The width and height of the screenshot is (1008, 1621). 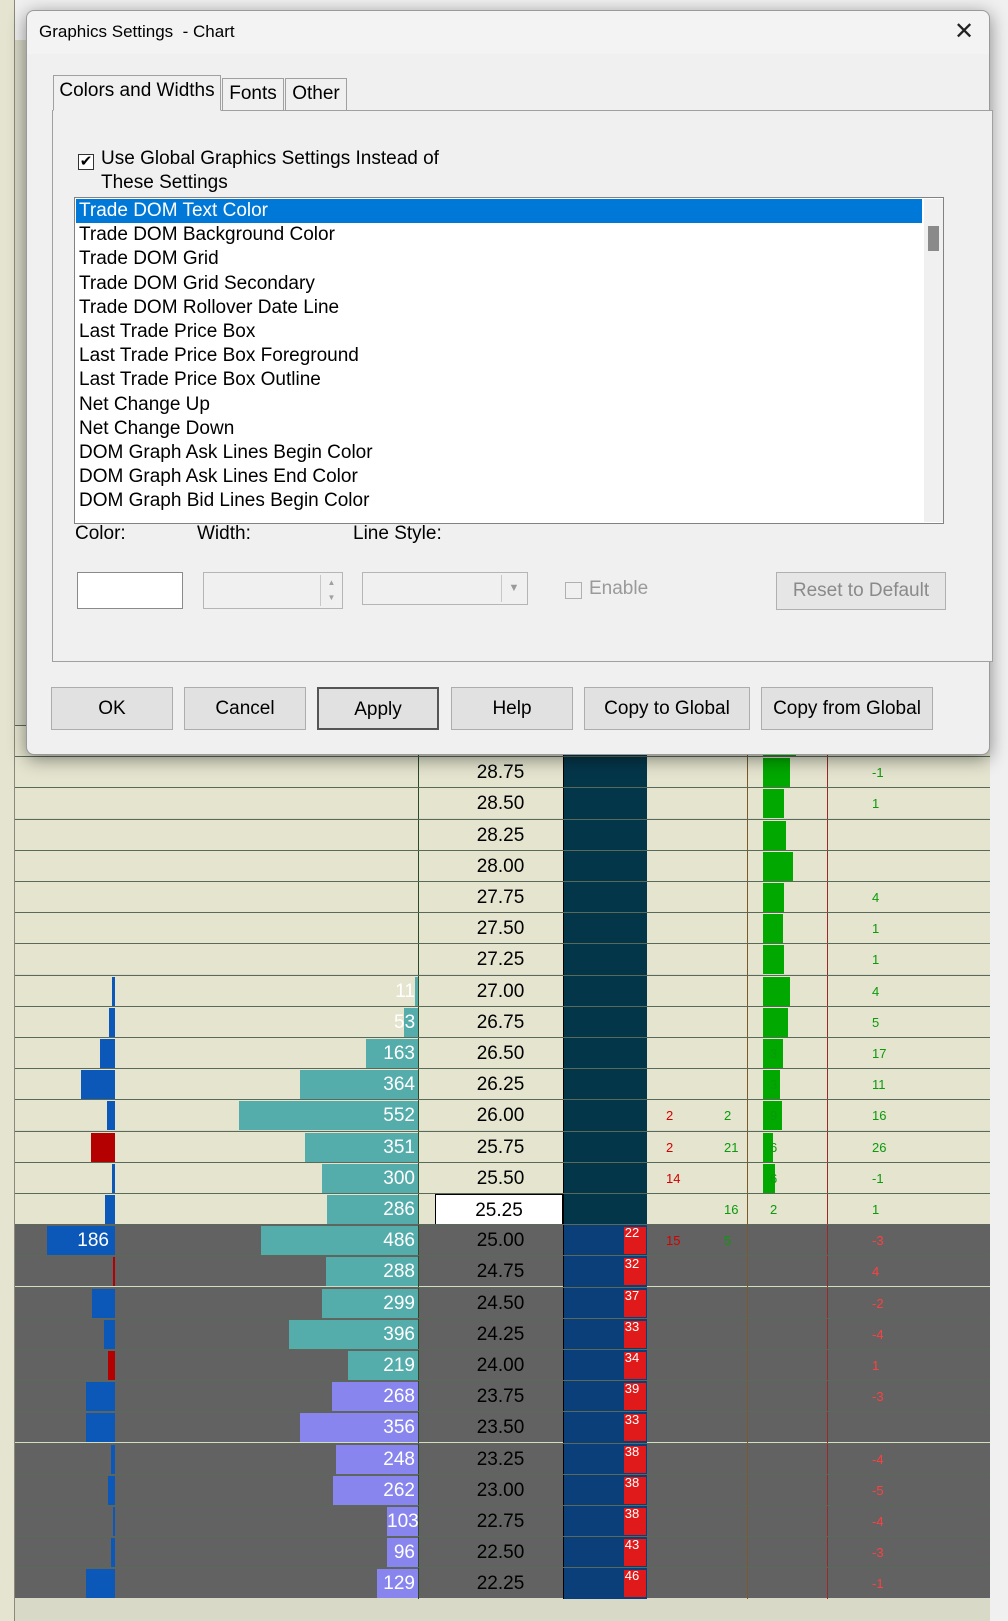 What do you see at coordinates (502, 928) in the screenshot?
I see `dom-row: 27.50 1` at bounding box center [502, 928].